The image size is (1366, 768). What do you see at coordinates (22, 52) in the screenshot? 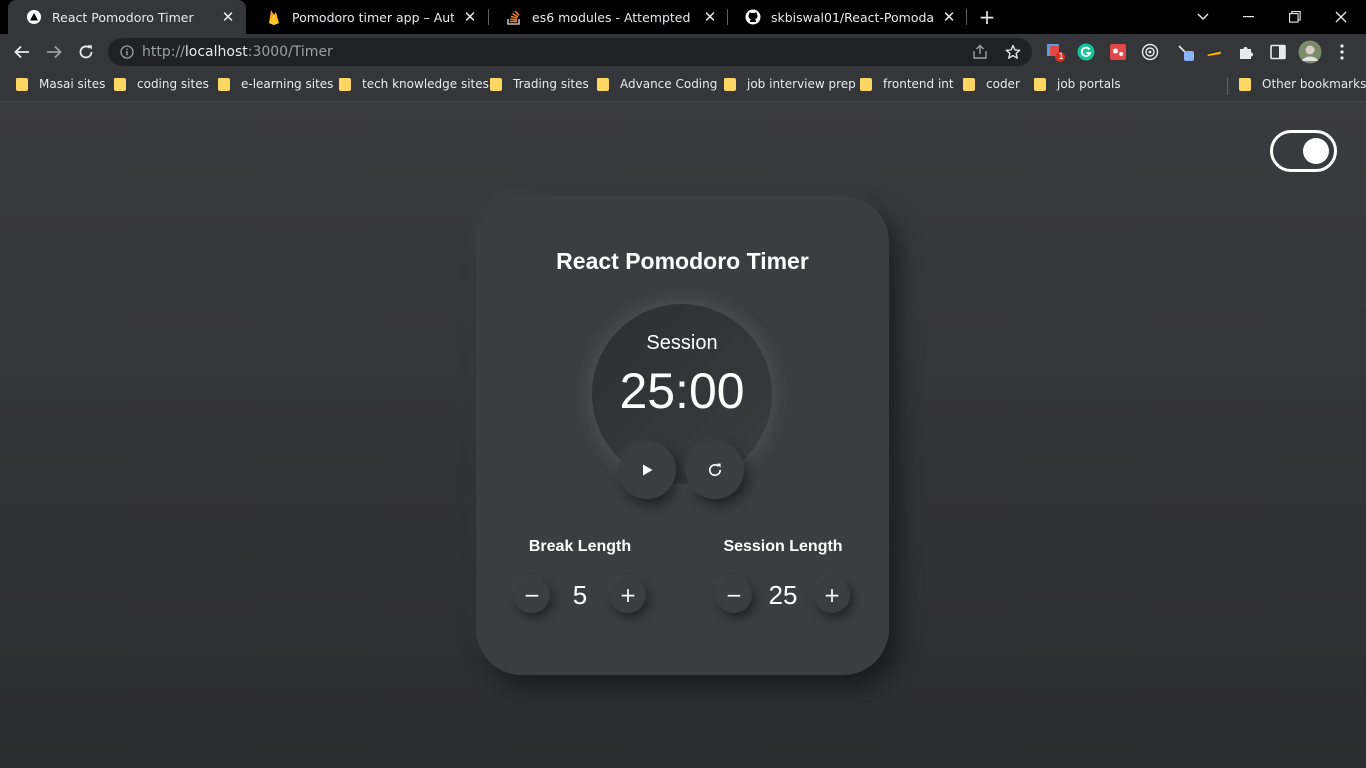
I see `back-icon` at bounding box center [22, 52].